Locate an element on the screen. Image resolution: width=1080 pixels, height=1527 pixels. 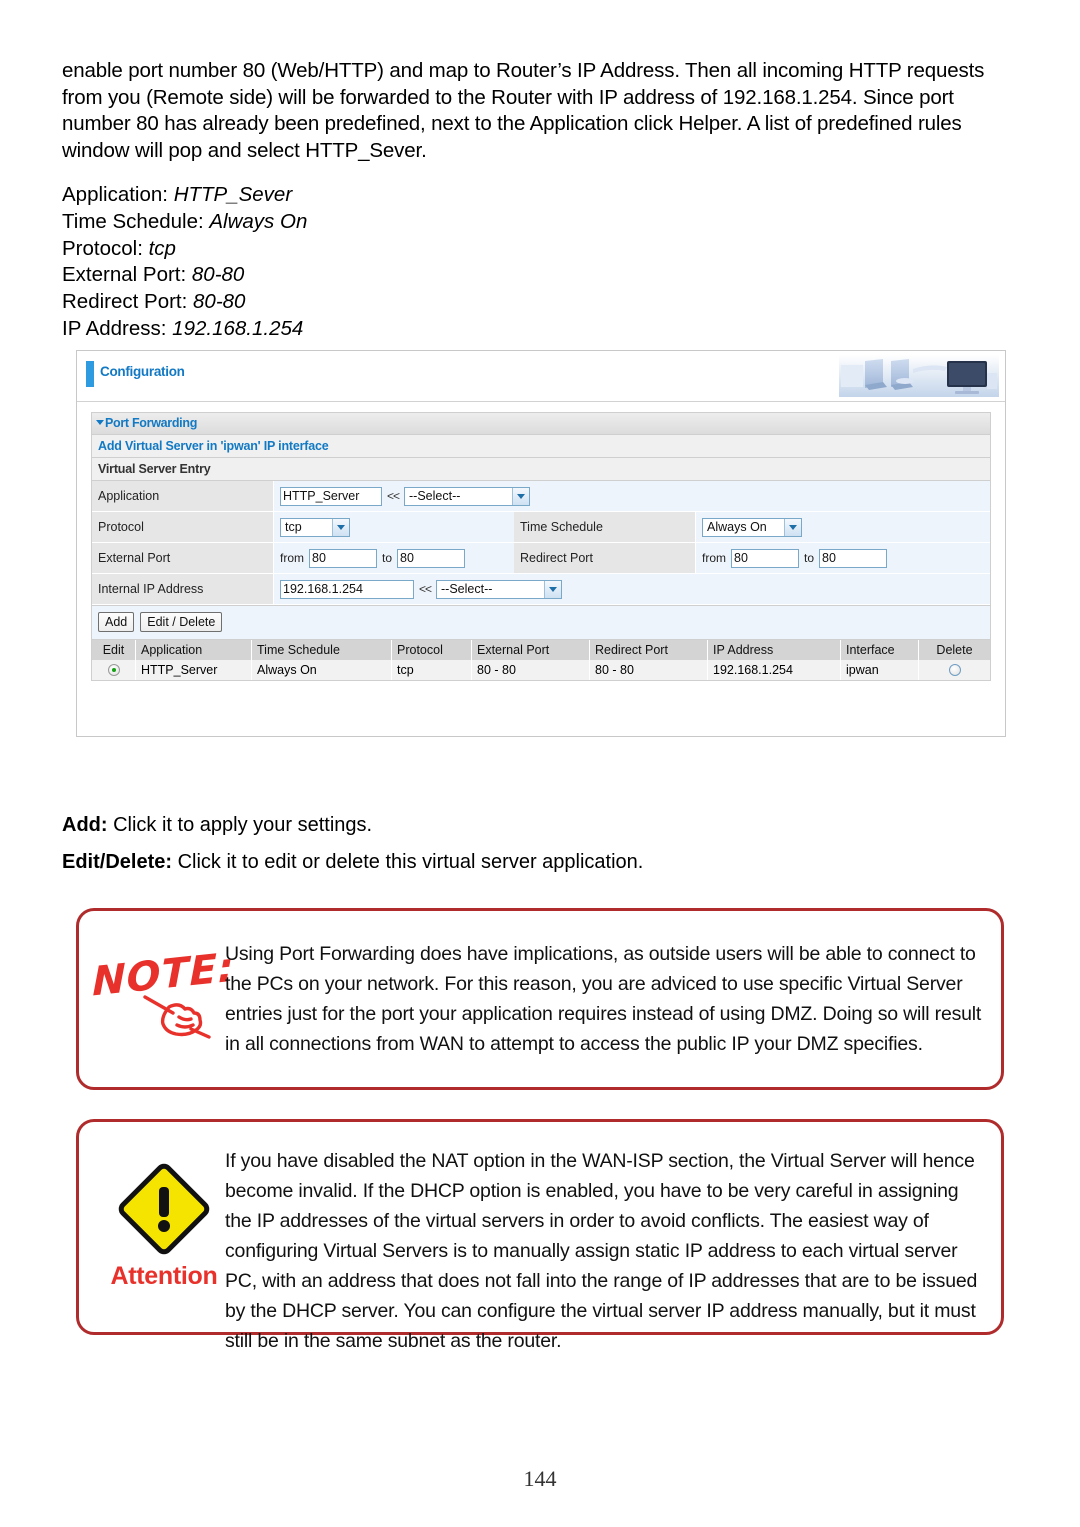
edit-radio-button is located at coordinates (113, 670).